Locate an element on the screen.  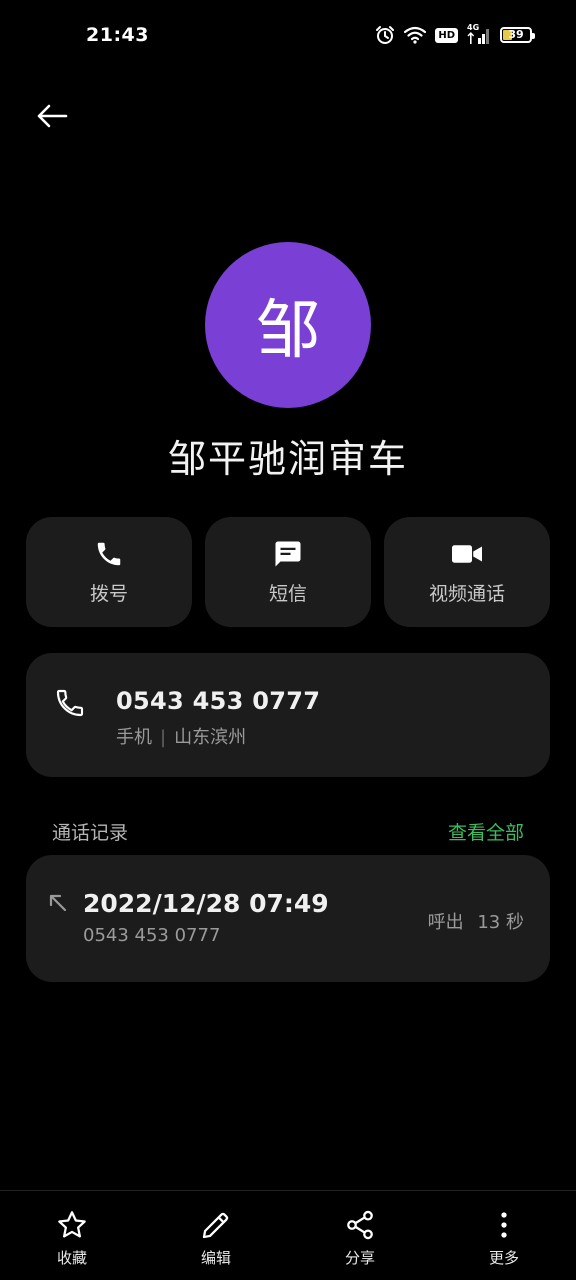
hd-badge: HD is located at coordinates (446, 35).